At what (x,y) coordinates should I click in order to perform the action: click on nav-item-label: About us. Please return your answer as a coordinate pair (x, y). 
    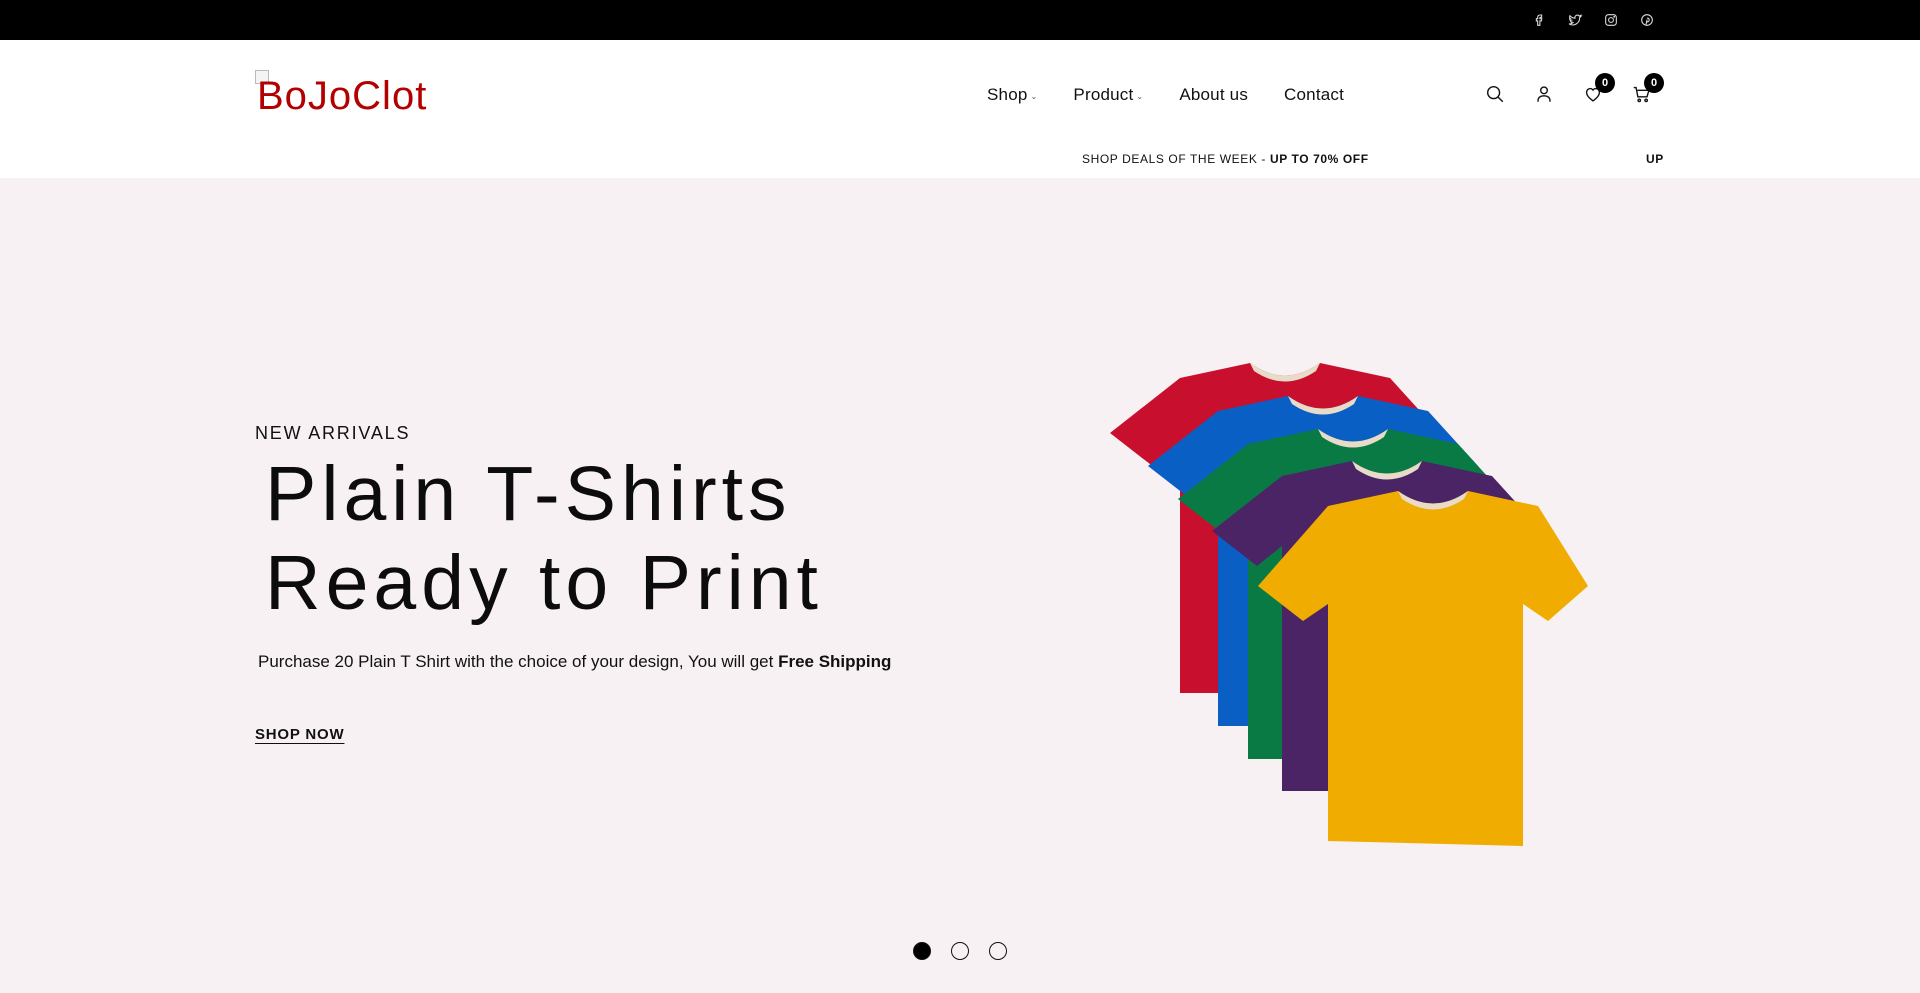
    Looking at the image, I should click on (1214, 94).